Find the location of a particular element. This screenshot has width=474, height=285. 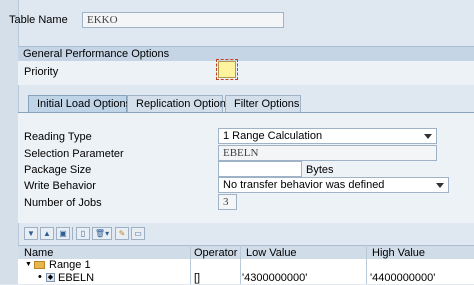

performance-section-header: General Performance Options is located at coordinates (246, 53).